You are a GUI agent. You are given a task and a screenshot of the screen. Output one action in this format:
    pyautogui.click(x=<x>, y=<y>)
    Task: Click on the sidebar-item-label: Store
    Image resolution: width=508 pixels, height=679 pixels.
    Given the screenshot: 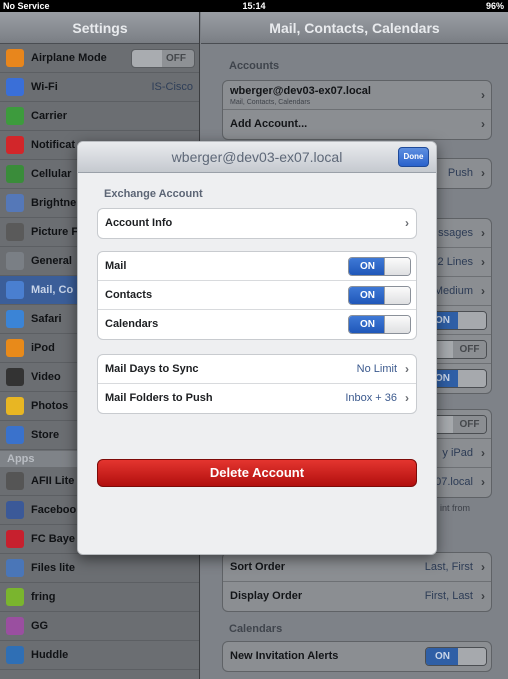 What is the action you would take?
    pyautogui.click(x=45, y=435)
    